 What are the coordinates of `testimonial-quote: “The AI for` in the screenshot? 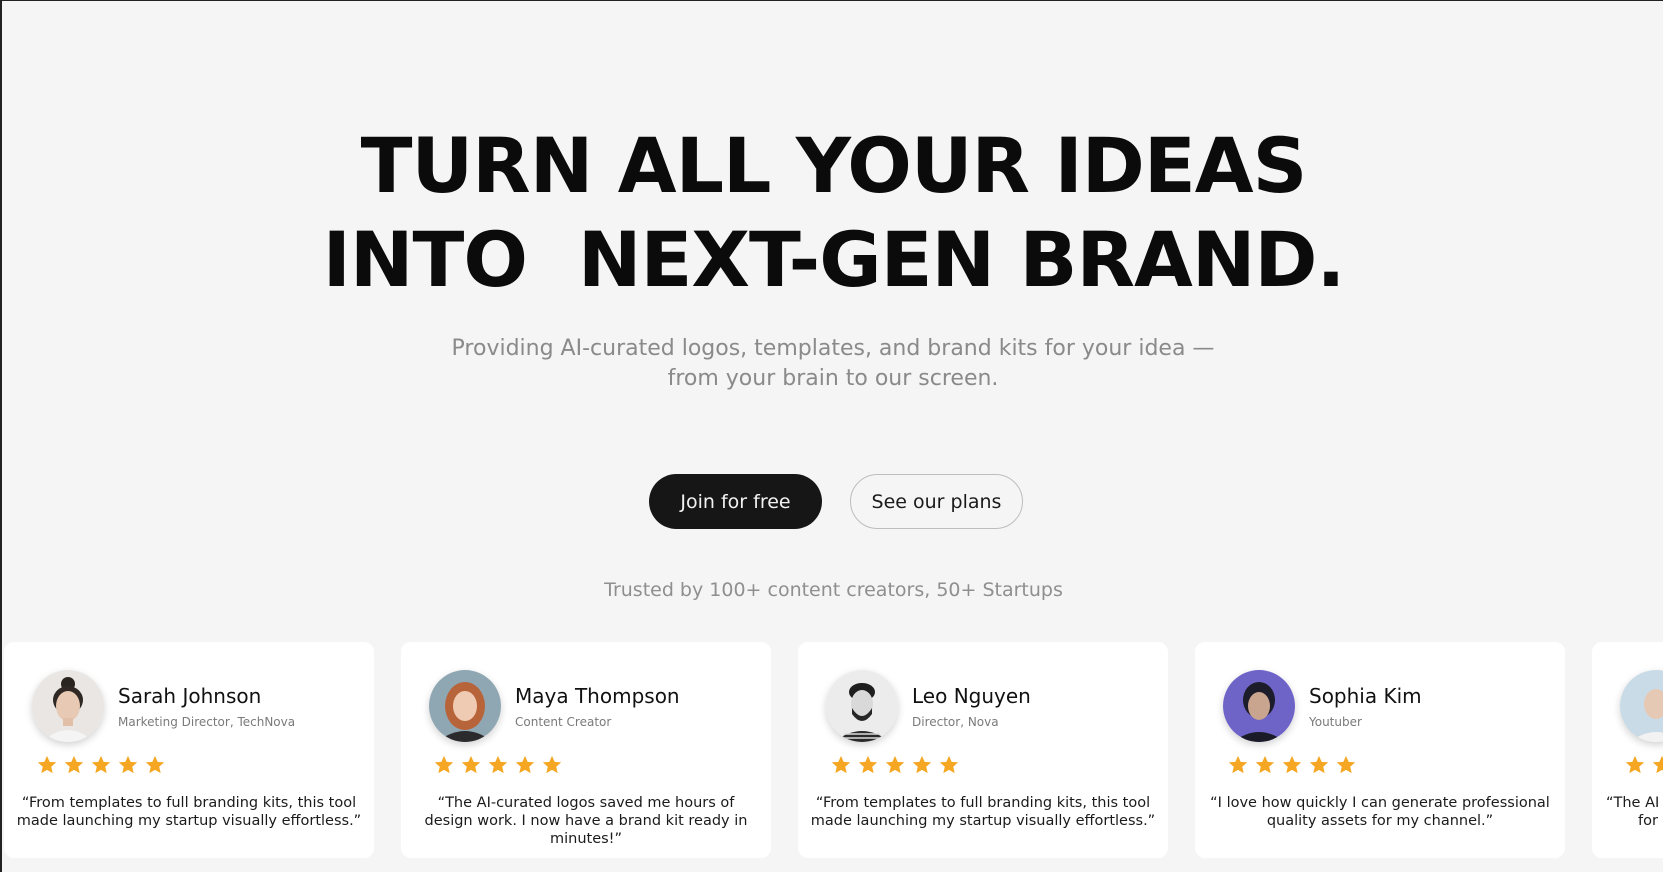 It's located at (1634, 812).